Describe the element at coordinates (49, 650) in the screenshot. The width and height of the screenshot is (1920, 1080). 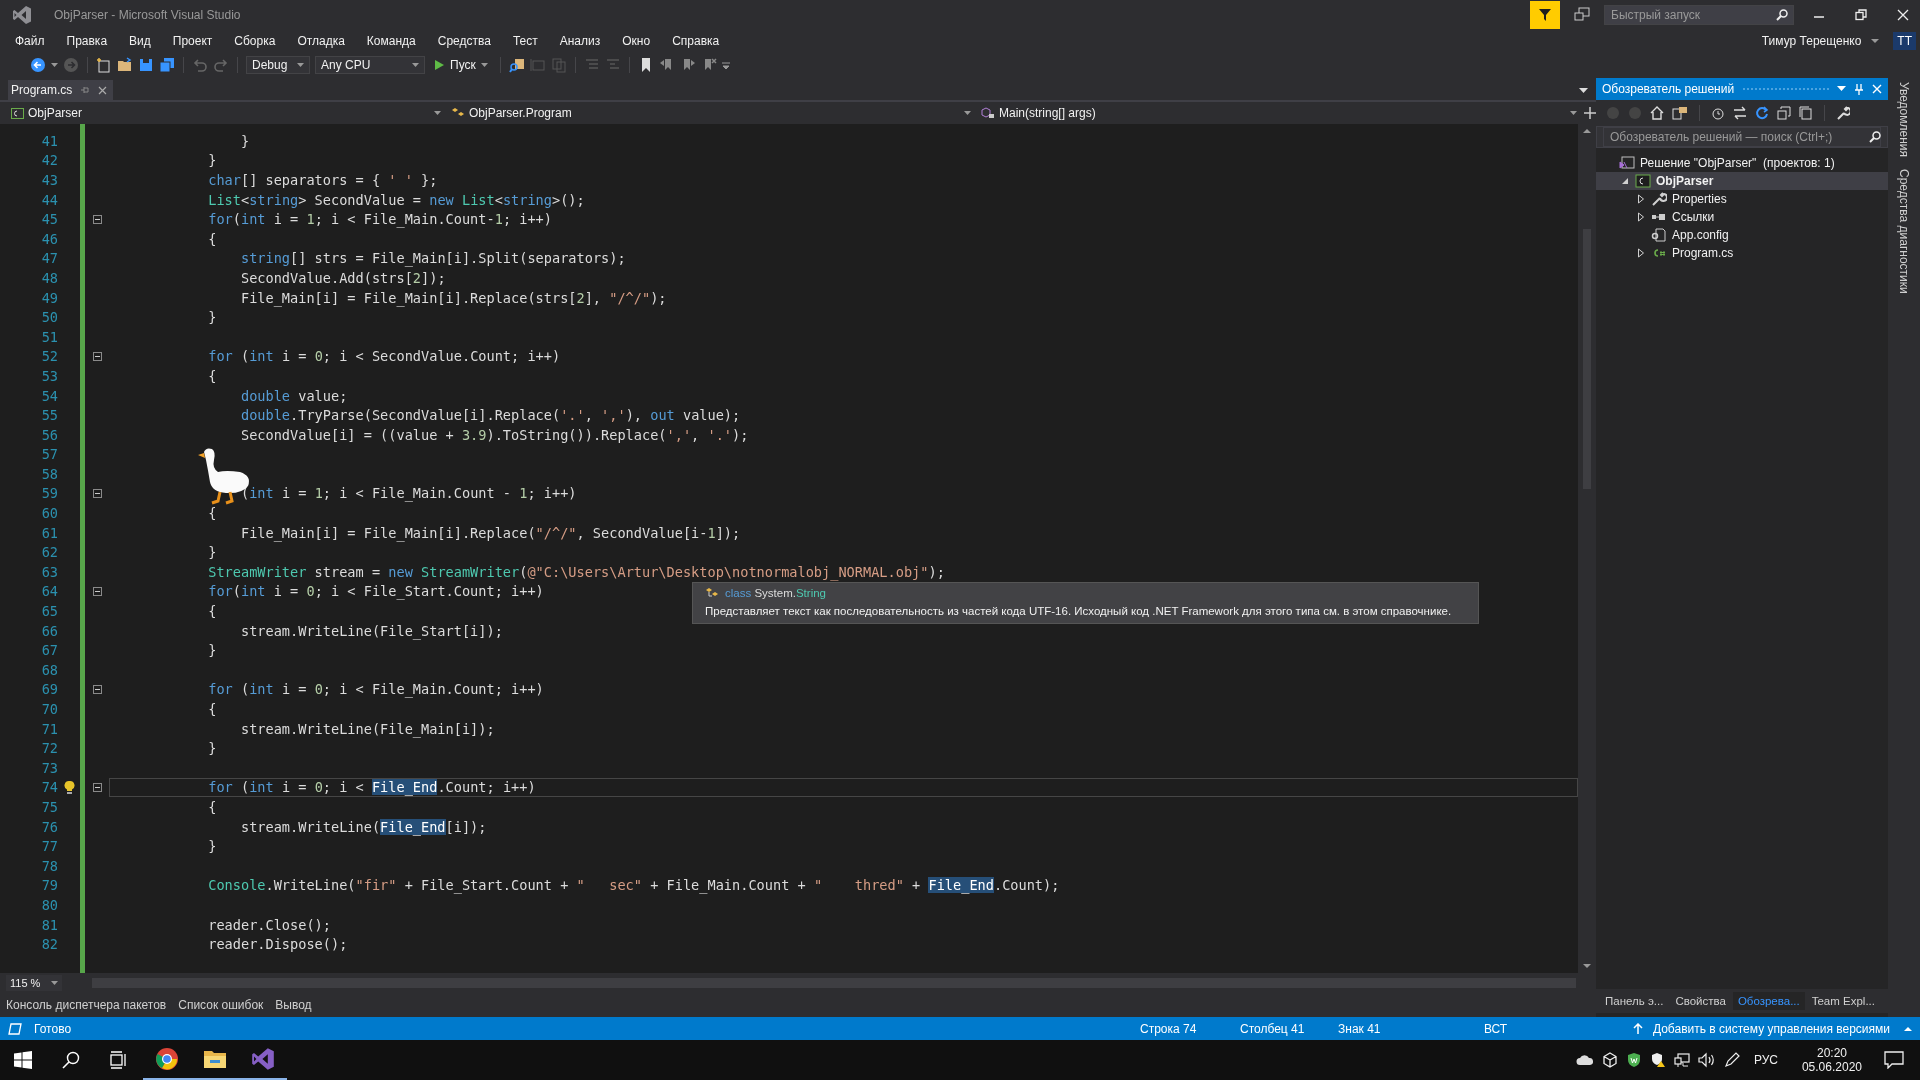
I see `line-number: 67` at that location.